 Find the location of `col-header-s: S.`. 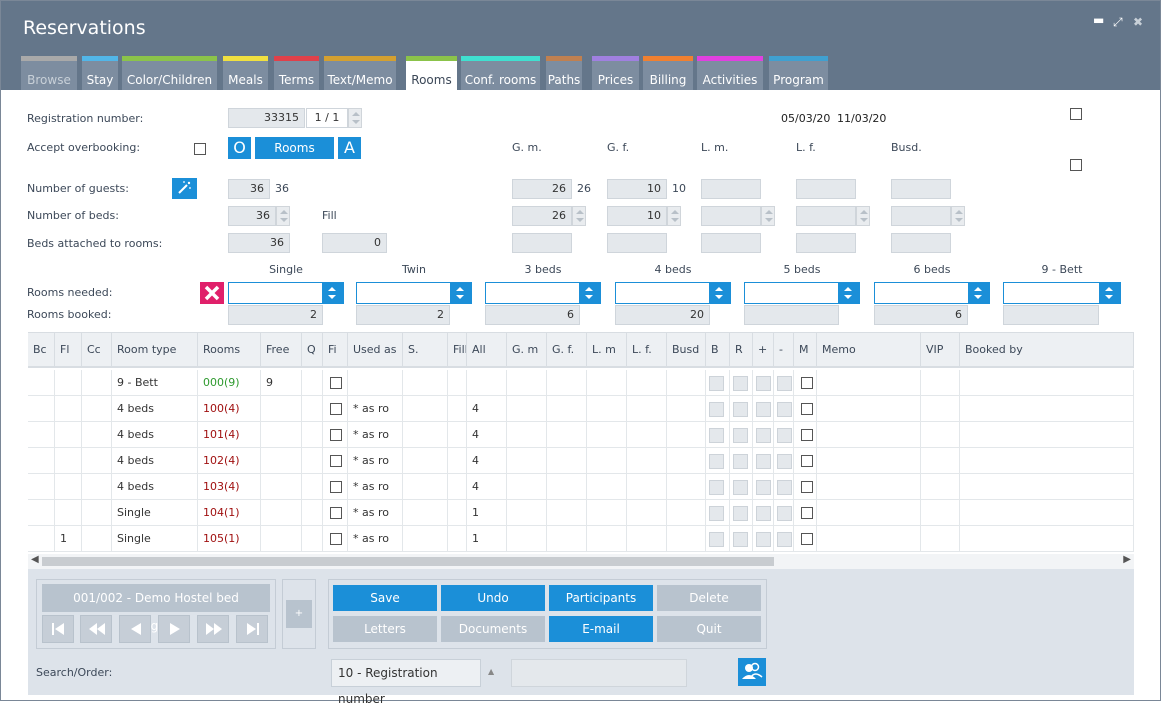

col-header-s: S. is located at coordinates (425, 350).